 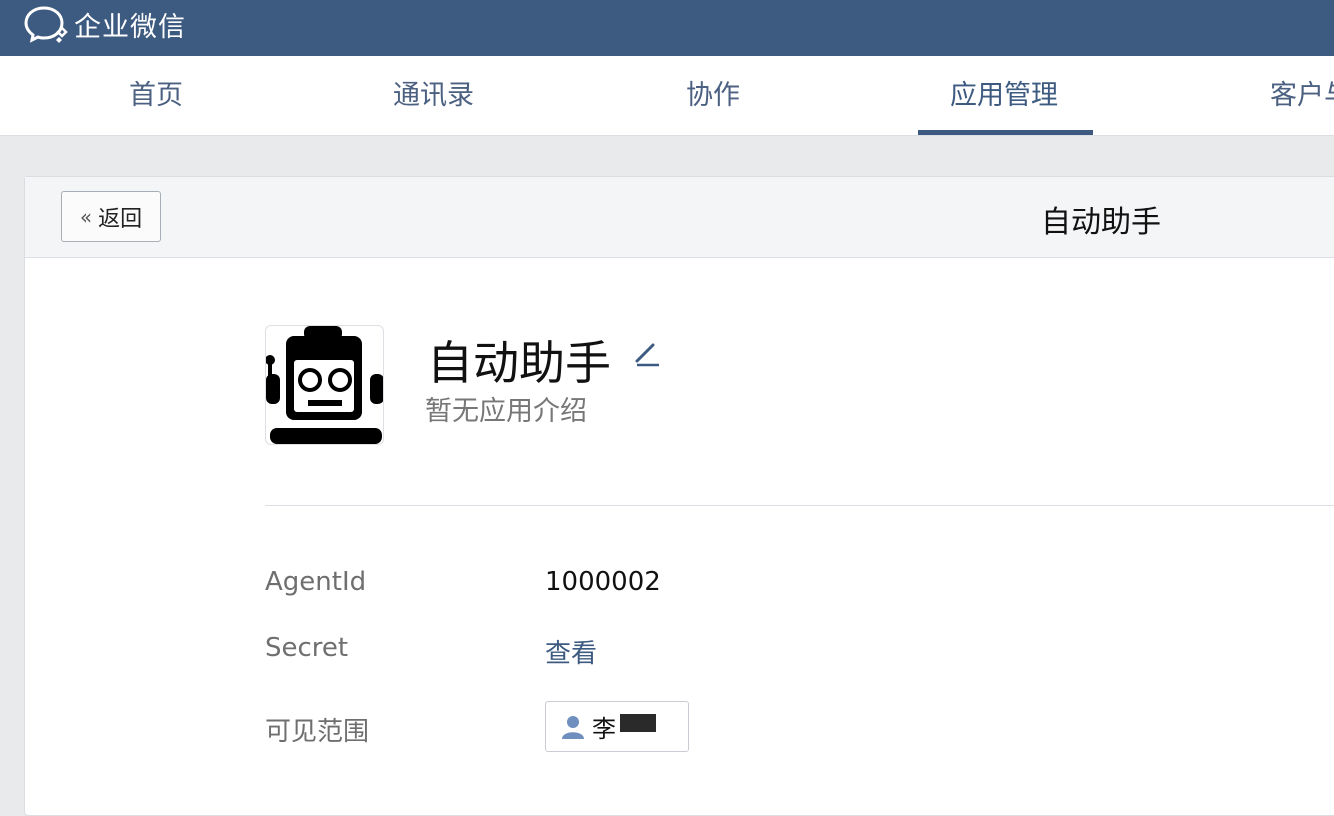 What do you see at coordinates (638, 723) in the screenshot?
I see `redaction-block` at bounding box center [638, 723].